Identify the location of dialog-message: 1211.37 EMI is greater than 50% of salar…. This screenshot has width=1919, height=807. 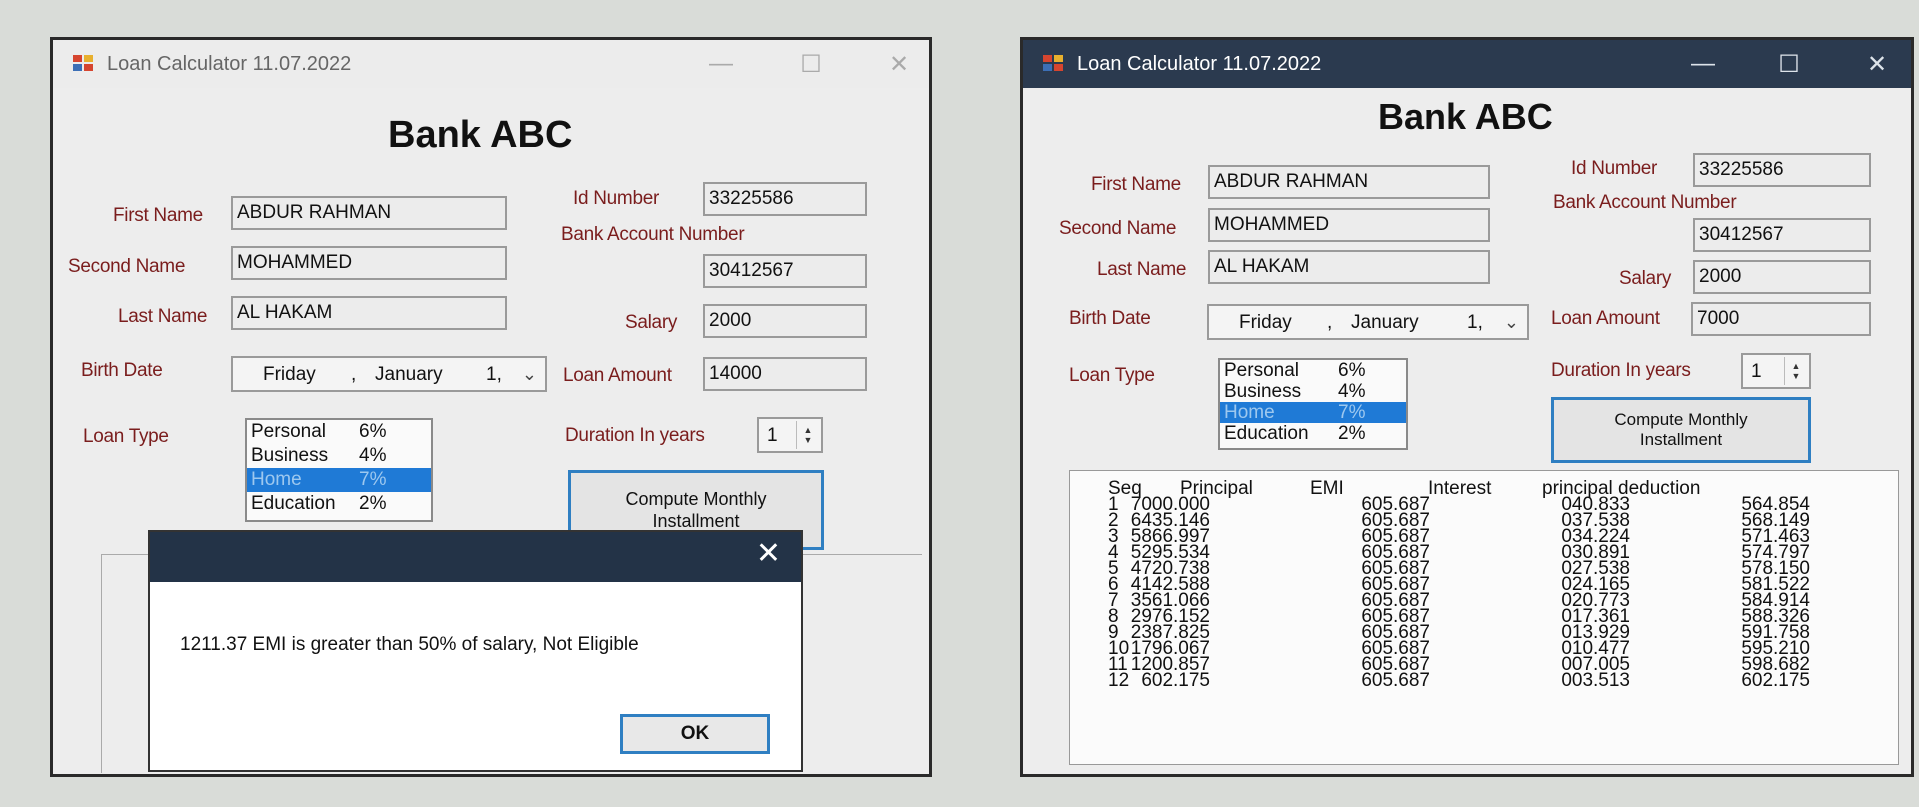
(409, 644).